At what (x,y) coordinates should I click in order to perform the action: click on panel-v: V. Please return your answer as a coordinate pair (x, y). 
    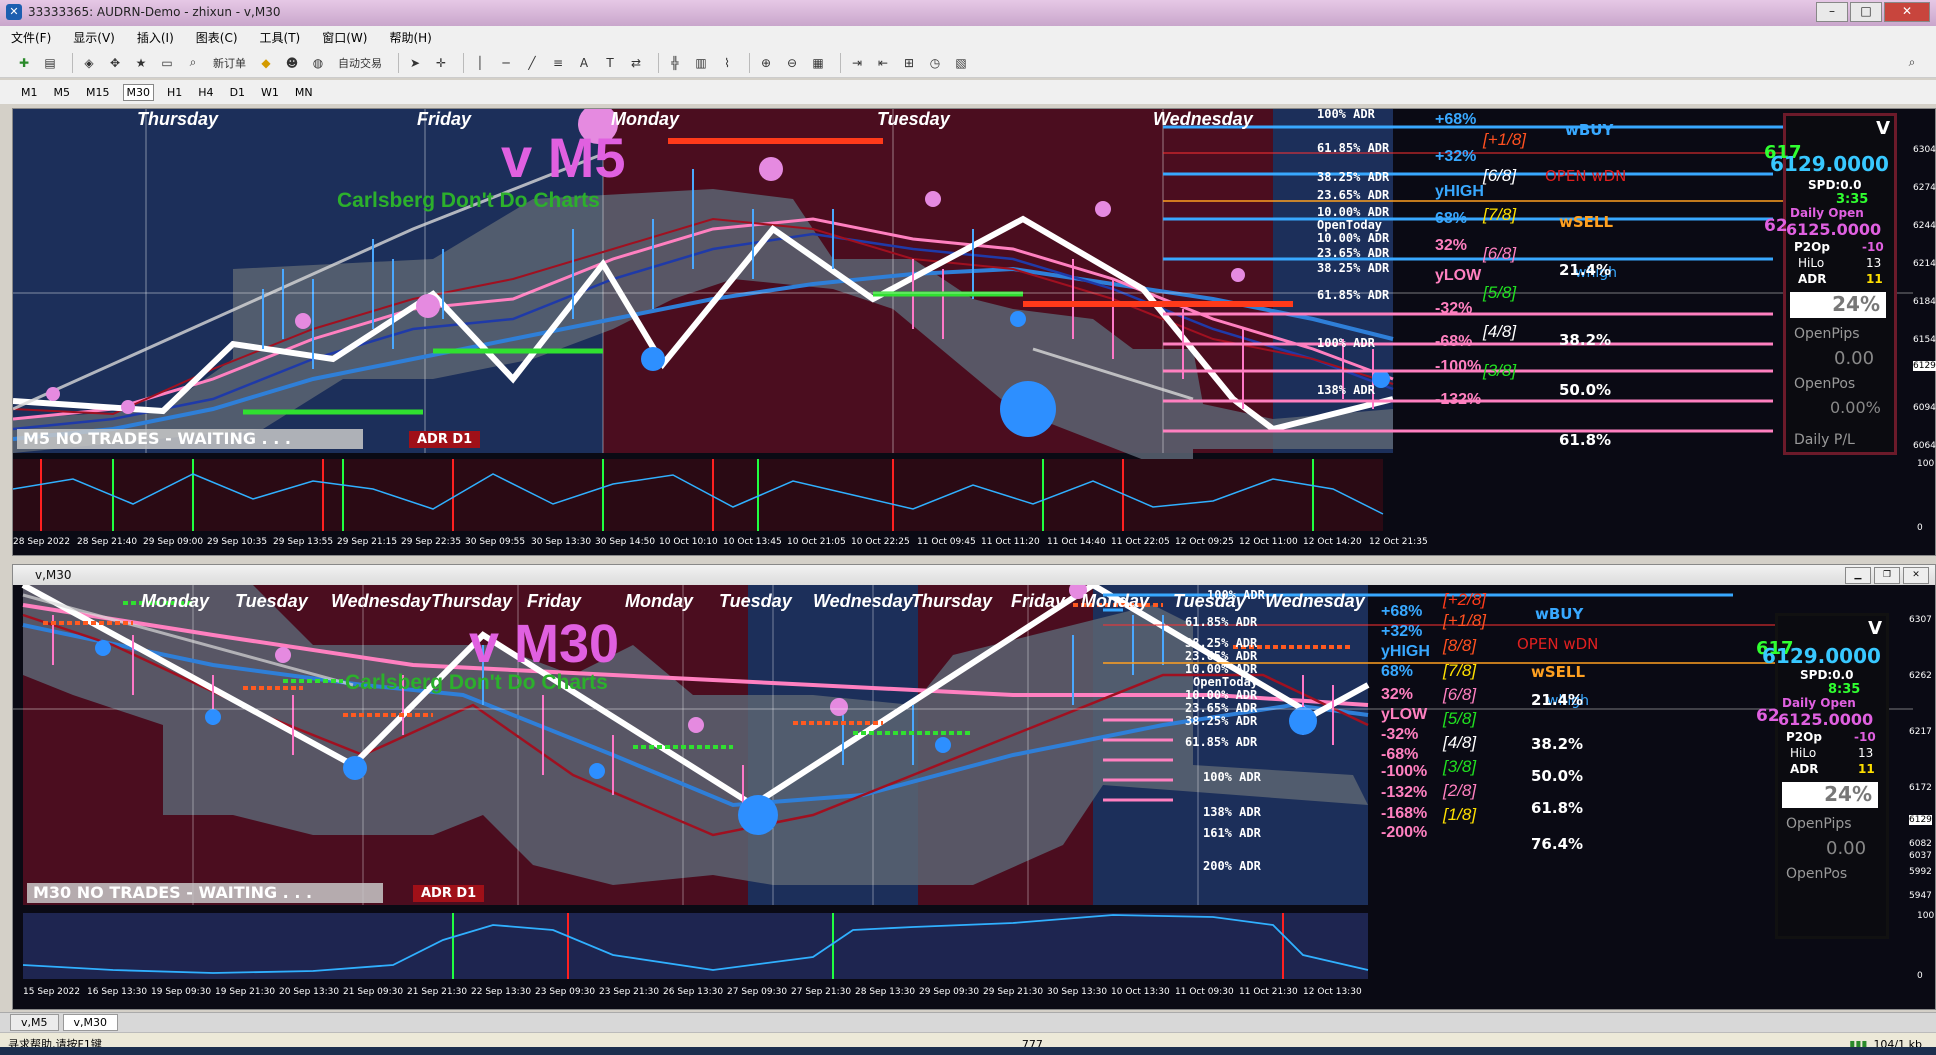
    Looking at the image, I should click on (1875, 628).